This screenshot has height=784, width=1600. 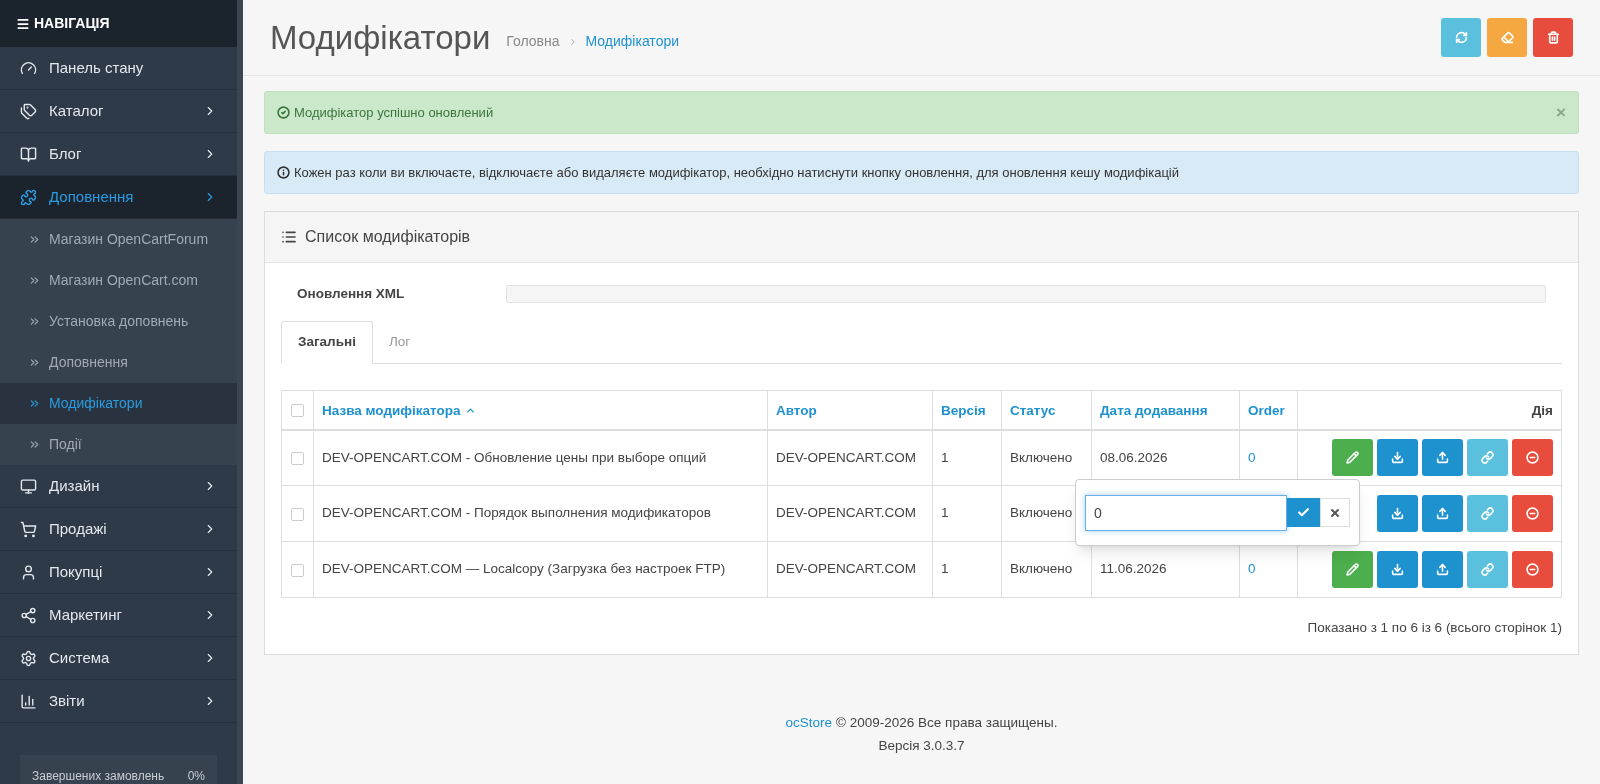 I want to click on breadcrumb-link: Головна, so click(x=533, y=41).